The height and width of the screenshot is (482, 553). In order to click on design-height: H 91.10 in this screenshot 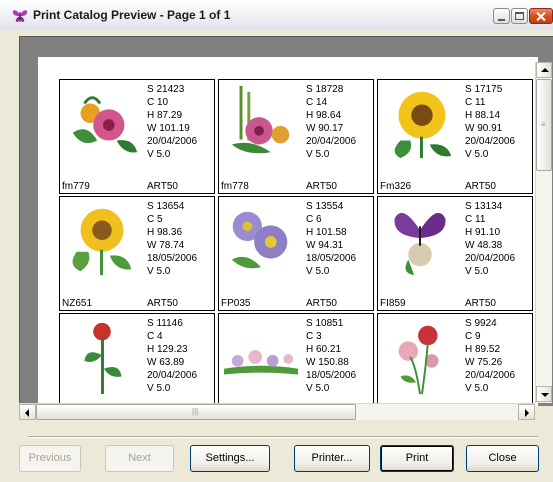, I will do `click(483, 232)`.